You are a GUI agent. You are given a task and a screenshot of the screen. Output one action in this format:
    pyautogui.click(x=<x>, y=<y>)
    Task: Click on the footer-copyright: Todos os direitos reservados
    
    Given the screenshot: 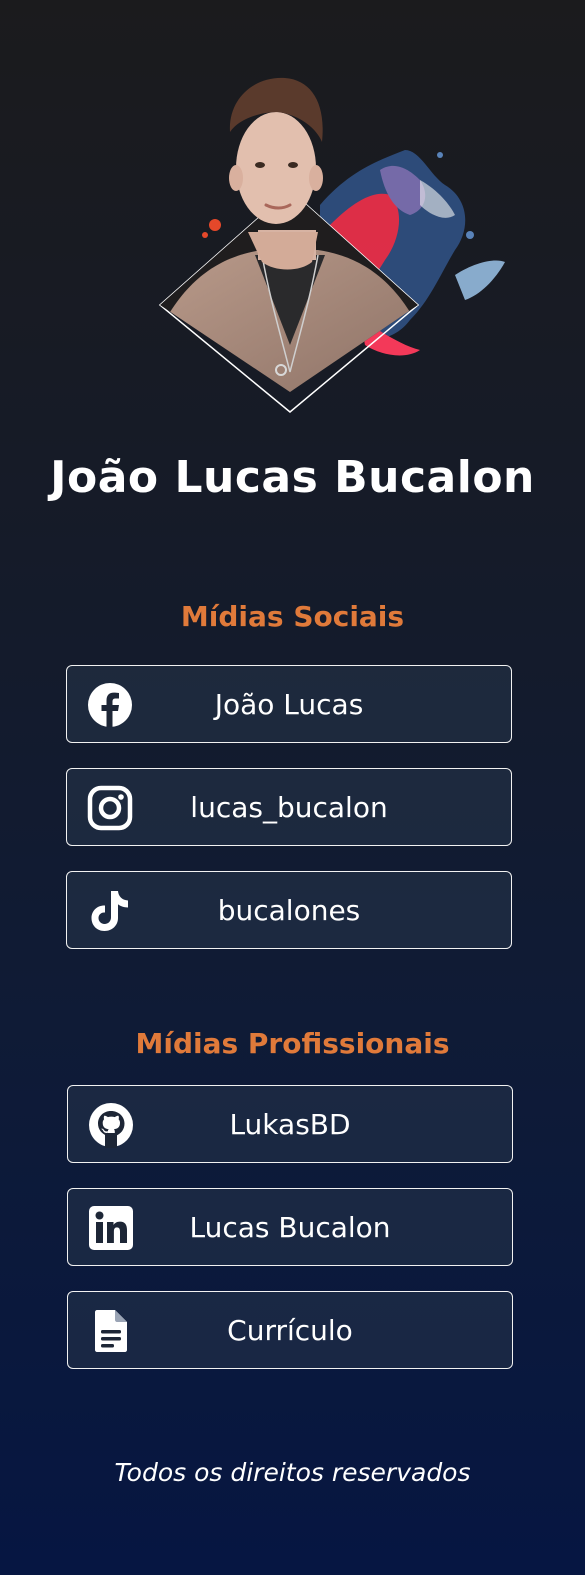 What is the action you would take?
    pyautogui.click(x=292, y=1472)
    